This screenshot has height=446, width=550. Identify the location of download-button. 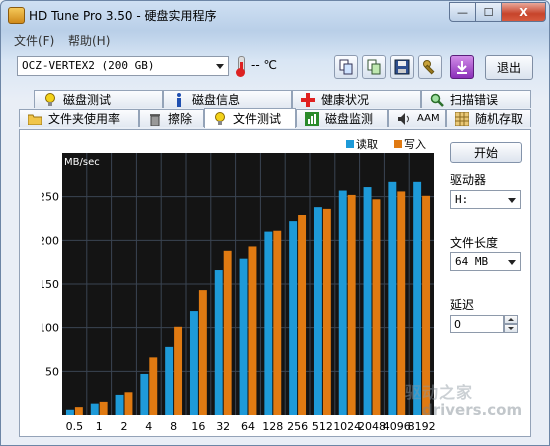
(462, 67).